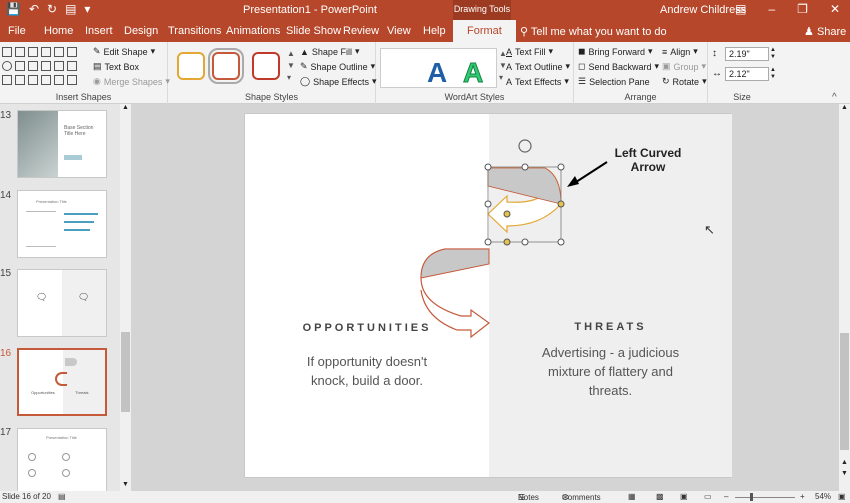  Describe the element at coordinates (72, 66) in the screenshot. I see `star-shape-icon` at that location.